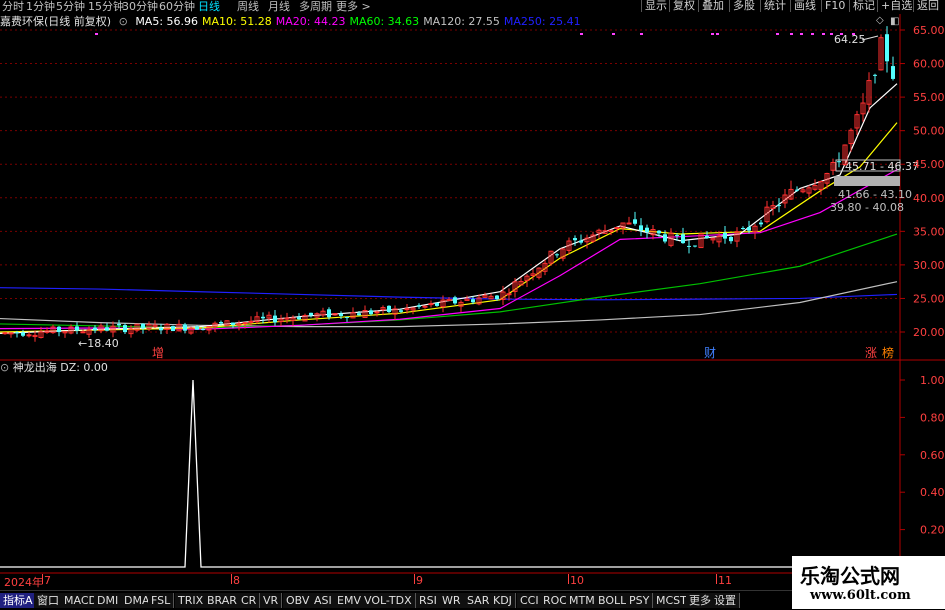 The image size is (945, 610). Describe the element at coordinates (323, 600) in the screenshot. I see `indicator-tab-11: ASI` at that location.